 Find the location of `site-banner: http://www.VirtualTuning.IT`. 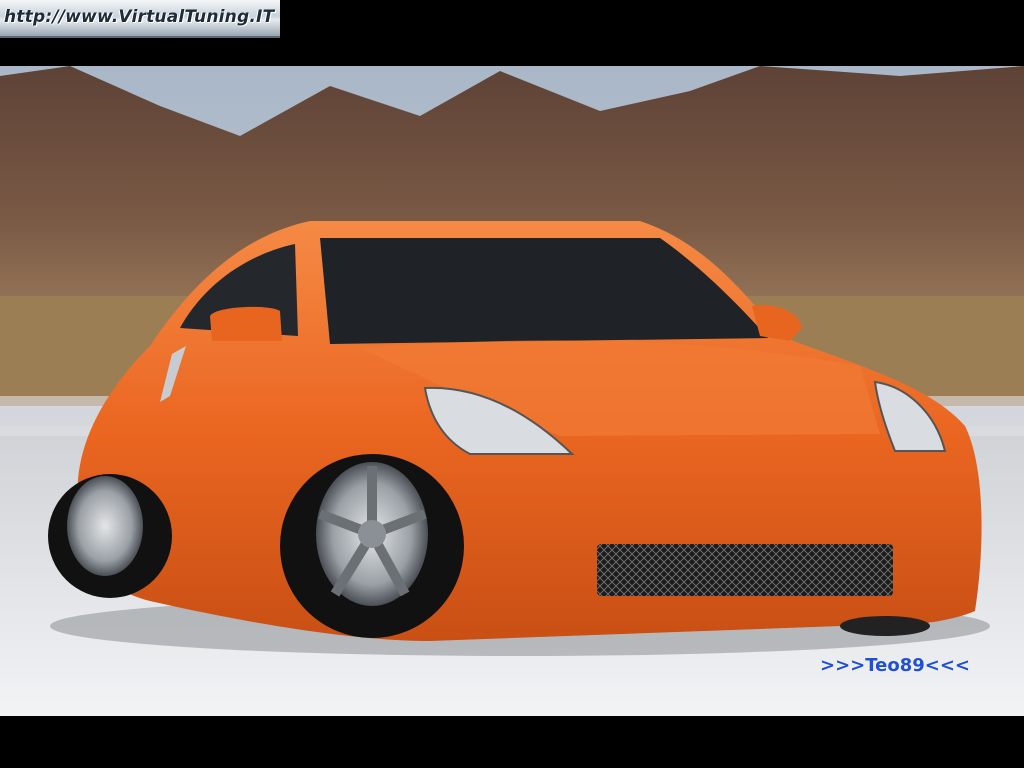

site-banner: http://www.VirtualTuning.IT is located at coordinates (140, 19).